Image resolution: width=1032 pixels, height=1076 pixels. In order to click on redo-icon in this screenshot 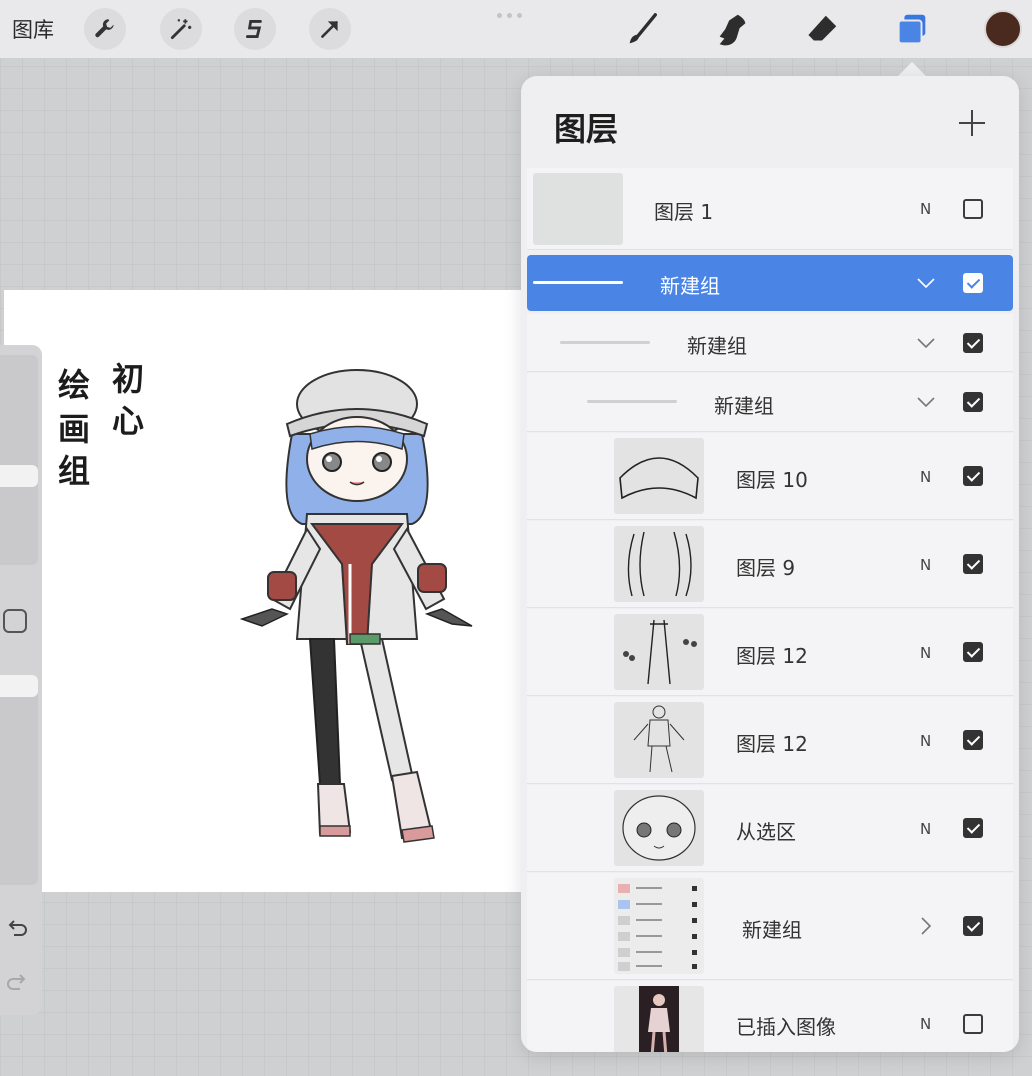, I will do `click(16, 982)`.